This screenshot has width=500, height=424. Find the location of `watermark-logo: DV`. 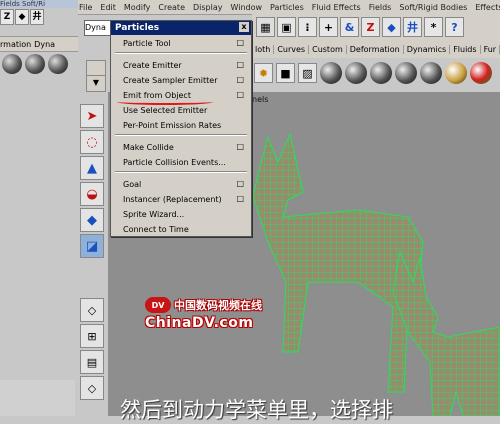

watermark-logo: DV is located at coordinates (158, 305).